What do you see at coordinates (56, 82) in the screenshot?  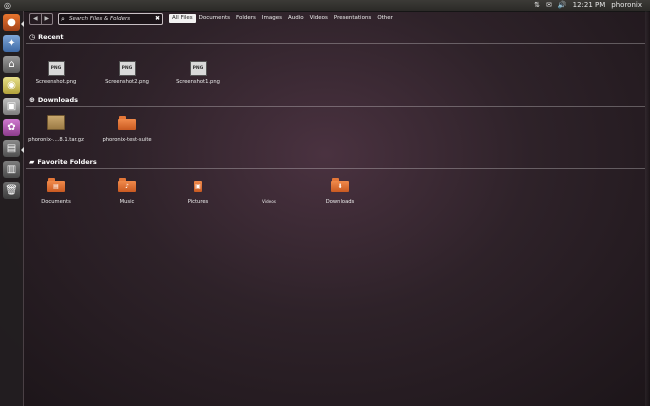 I see `file-label: Screenshot.png` at bounding box center [56, 82].